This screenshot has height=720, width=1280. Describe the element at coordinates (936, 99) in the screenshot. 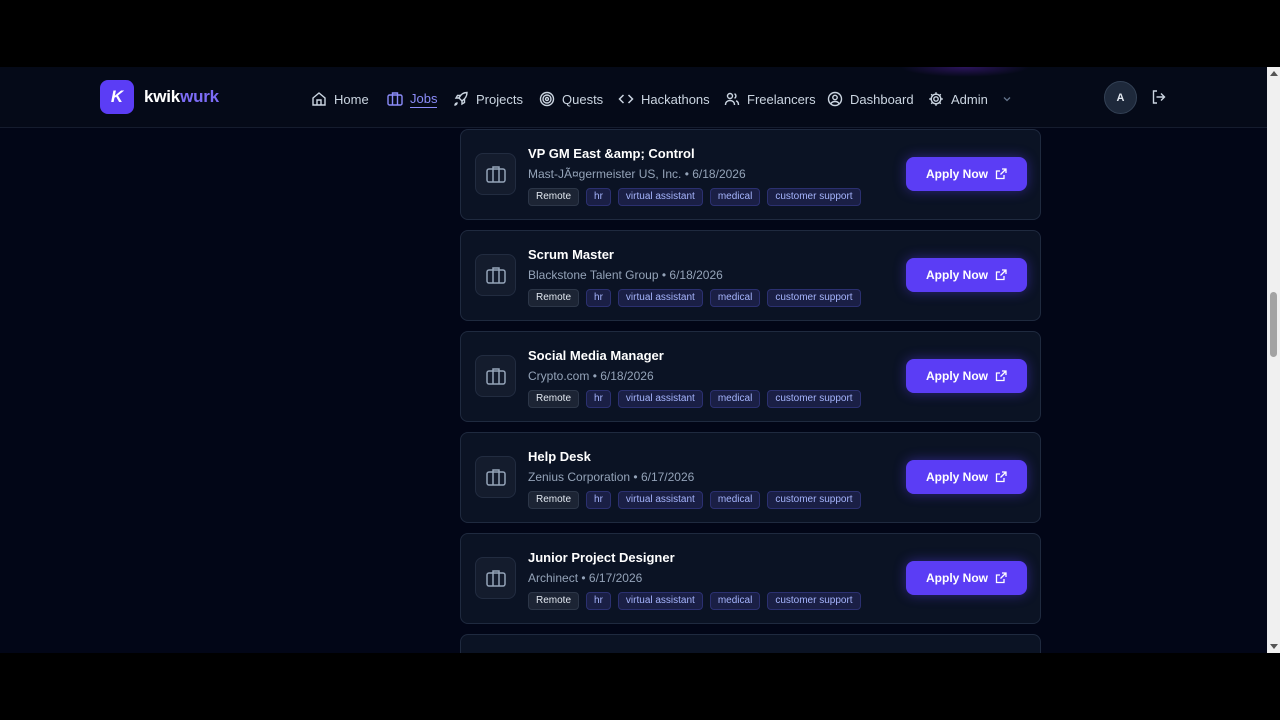

I see `gear-icon` at that location.